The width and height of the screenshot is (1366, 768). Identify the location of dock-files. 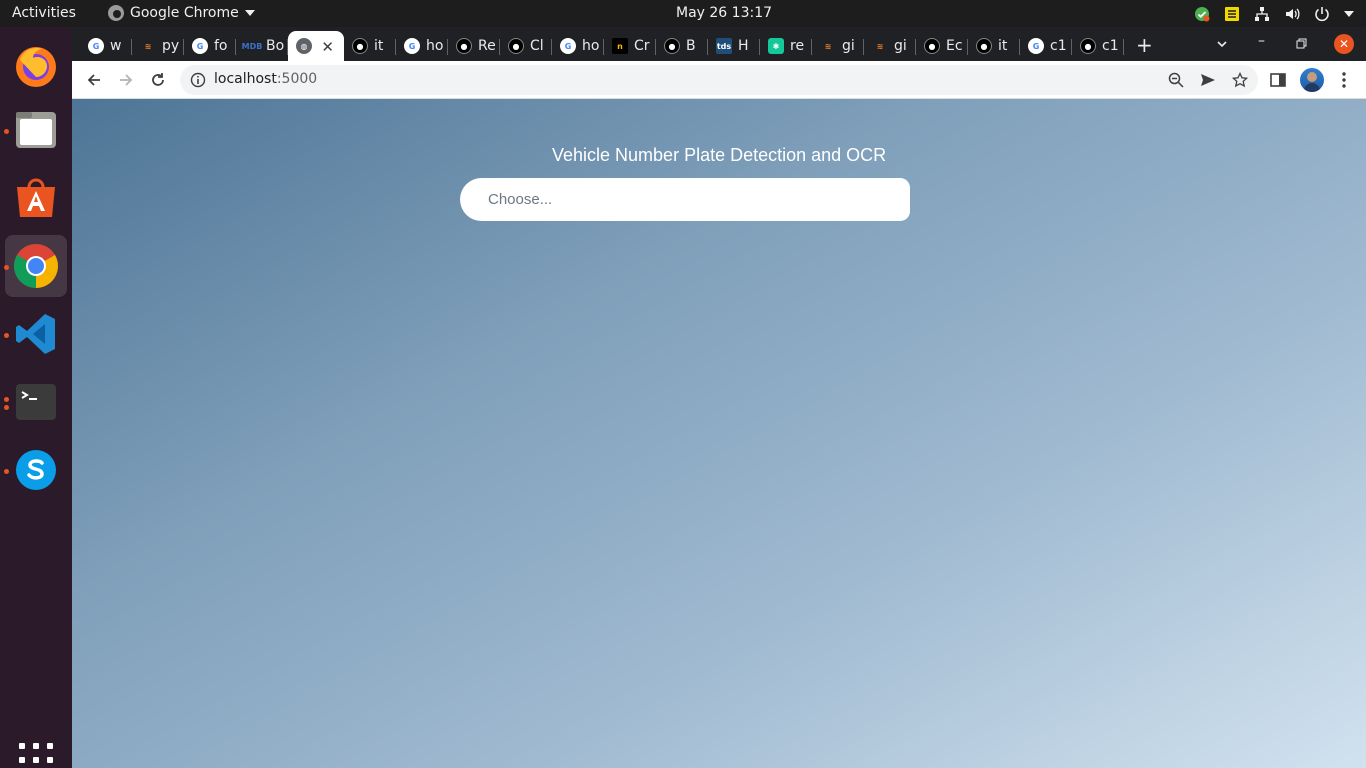
(36, 130).